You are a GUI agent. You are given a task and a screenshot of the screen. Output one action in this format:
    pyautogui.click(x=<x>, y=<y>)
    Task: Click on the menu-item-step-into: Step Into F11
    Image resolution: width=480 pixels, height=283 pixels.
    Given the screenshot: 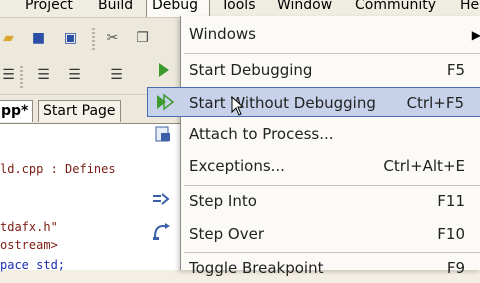 What is the action you would take?
    pyautogui.click(x=316, y=201)
    